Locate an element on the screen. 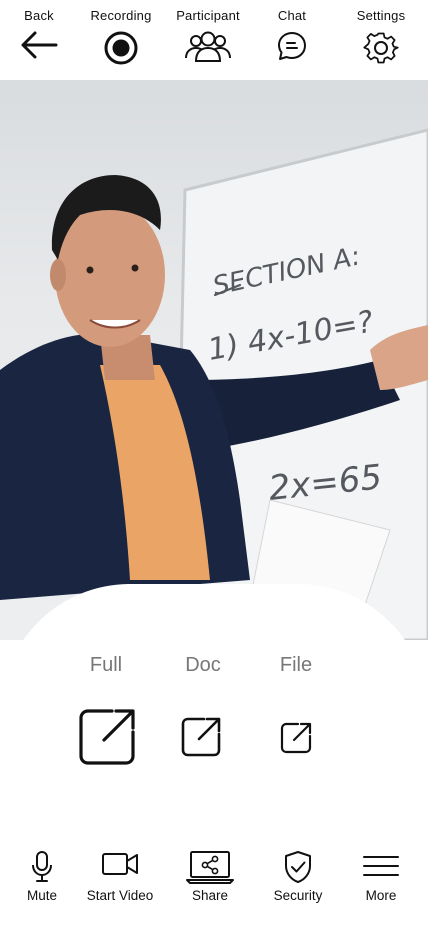 Image resolution: width=428 pixels, height=926 pixels. microphone-icon is located at coordinates (42, 866).